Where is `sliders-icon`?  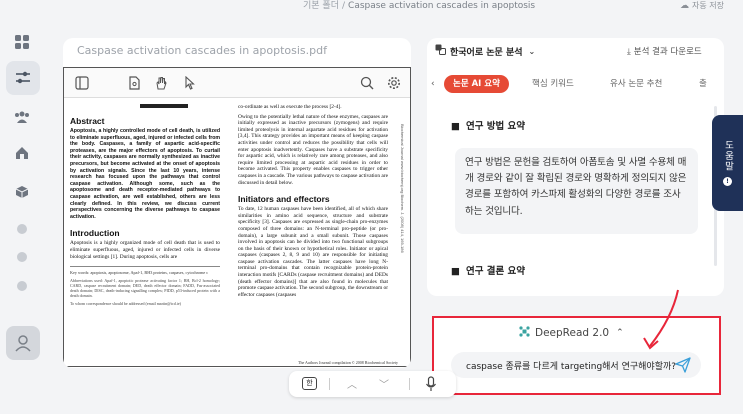
sliders-icon is located at coordinates (23, 78).